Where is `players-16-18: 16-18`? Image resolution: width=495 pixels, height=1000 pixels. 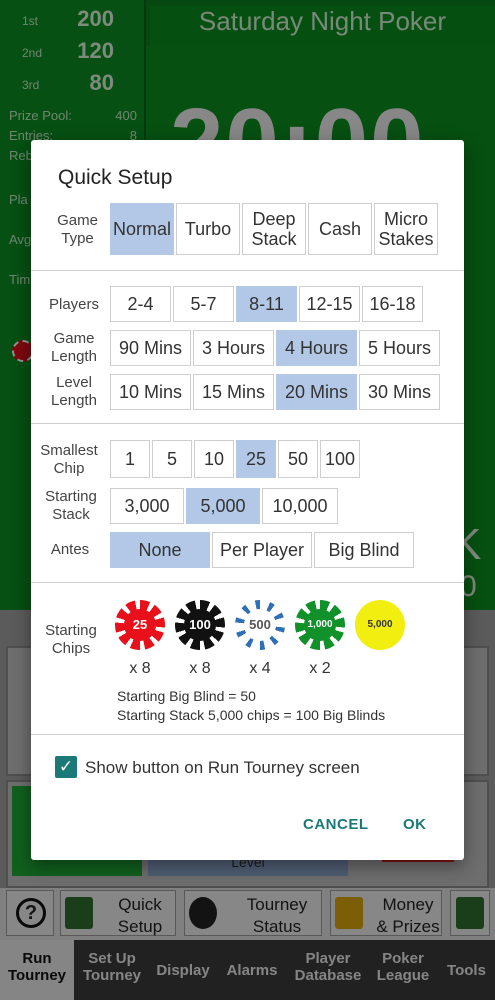
players-16-18: 16-18 is located at coordinates (392, 304).